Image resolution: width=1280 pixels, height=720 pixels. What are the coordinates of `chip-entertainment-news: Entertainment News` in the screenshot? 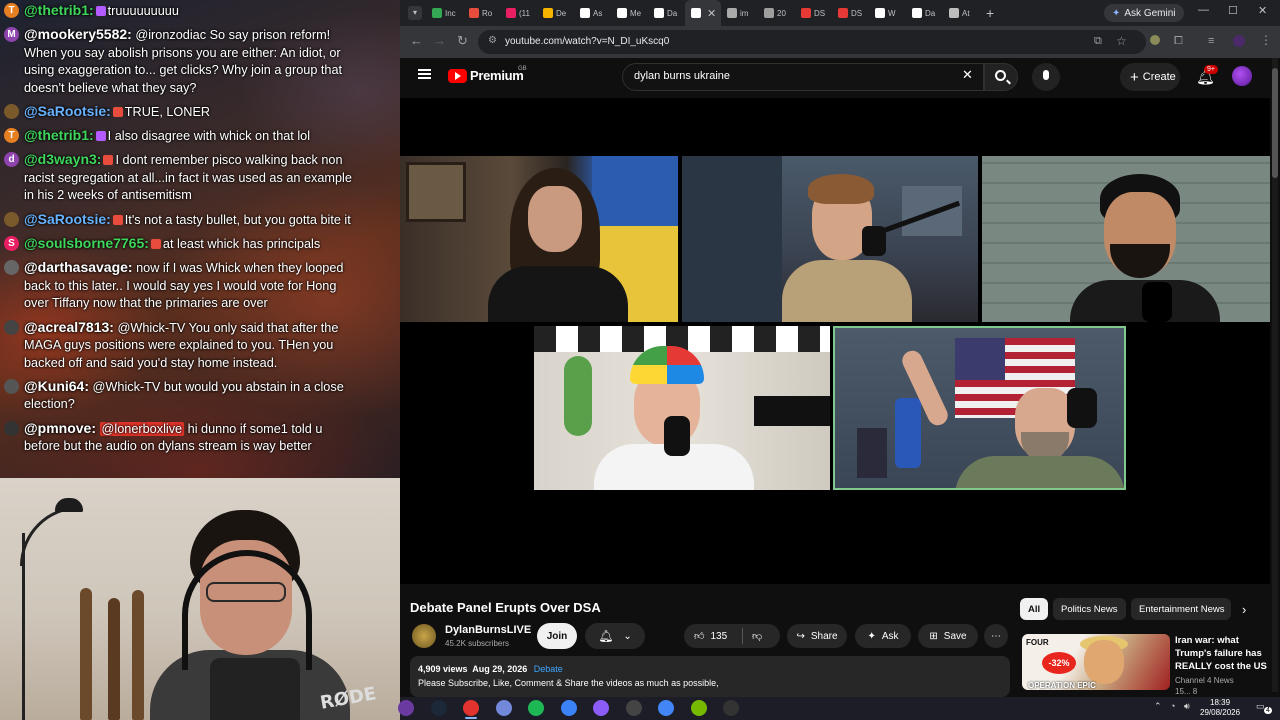 It's located at (1181, 609).